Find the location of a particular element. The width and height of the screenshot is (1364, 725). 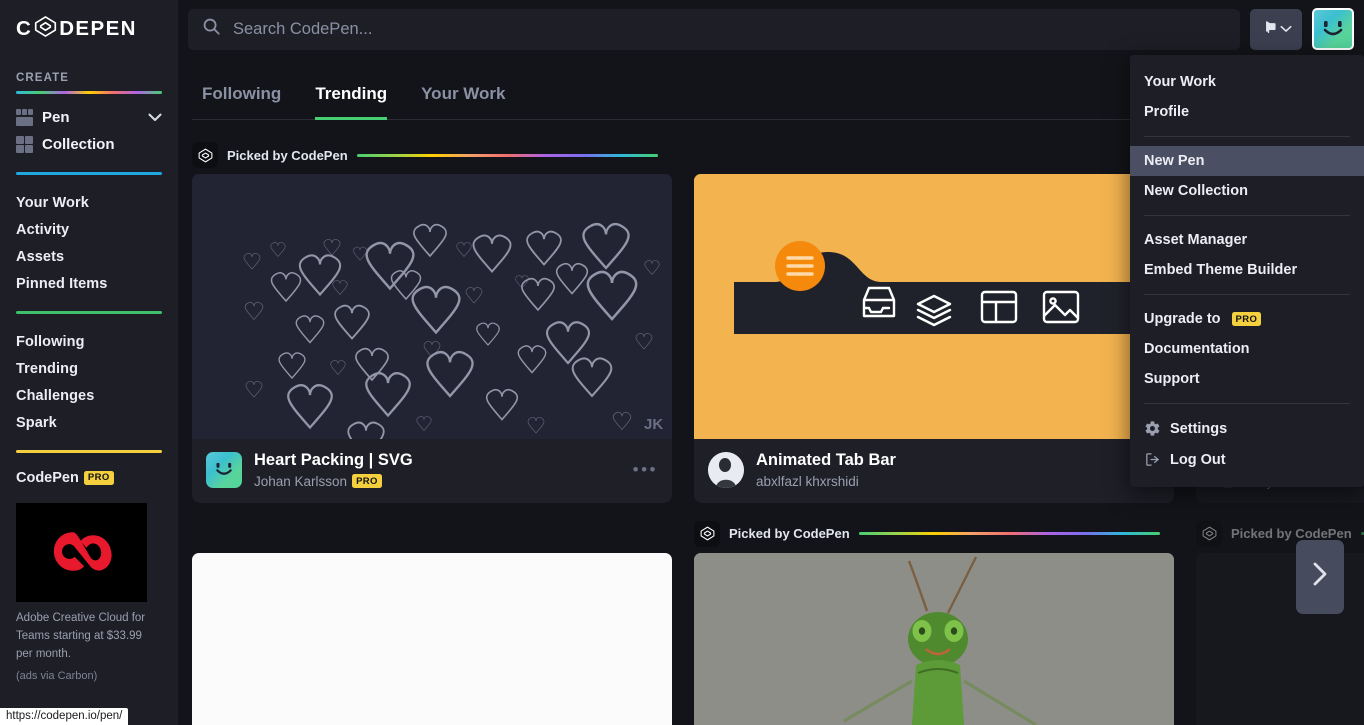

animated-tab-bar-preview is located at coordinates (934, 306).